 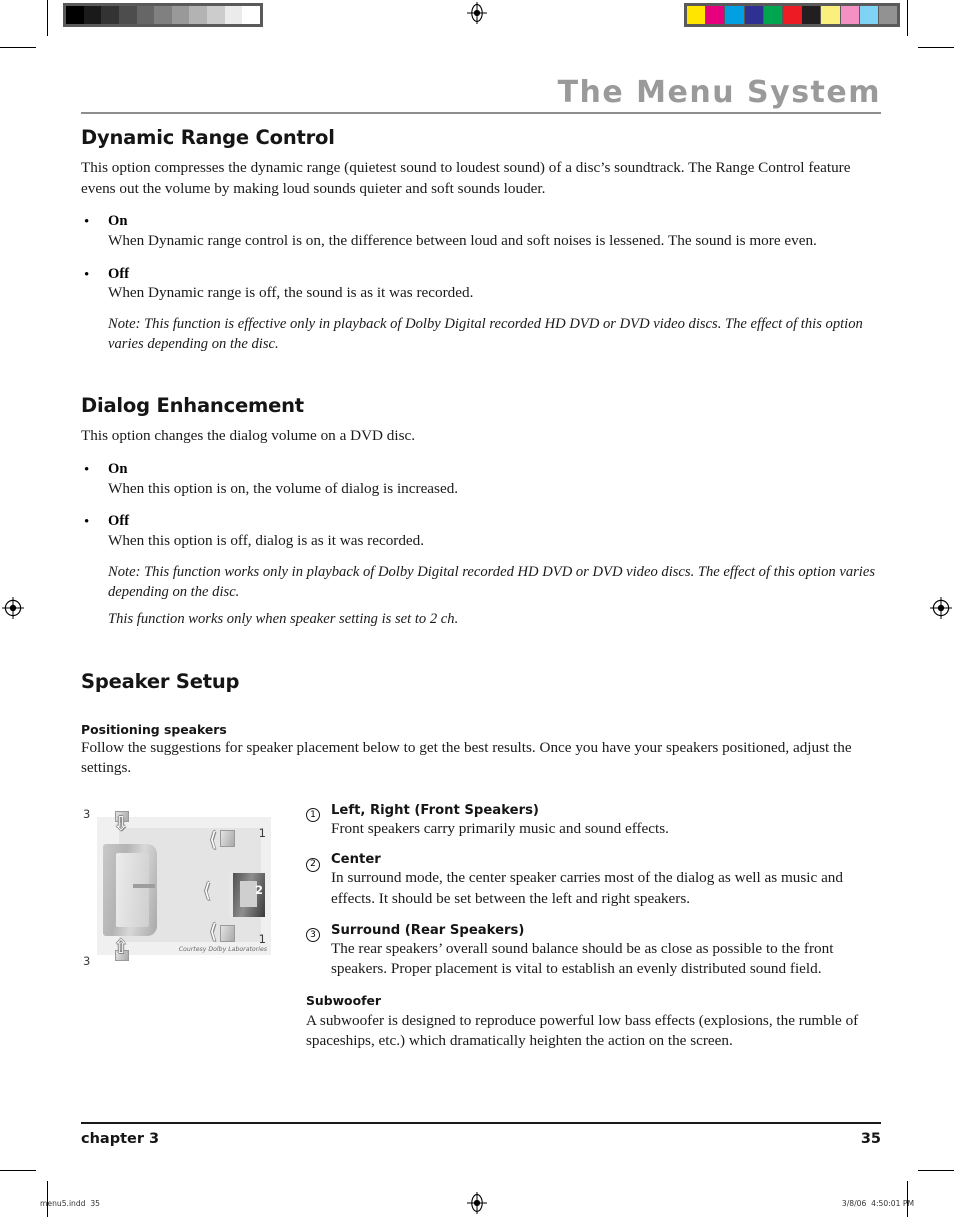 I want to click on crop-mark-top-right-vertical, so click(x=907, y=18).